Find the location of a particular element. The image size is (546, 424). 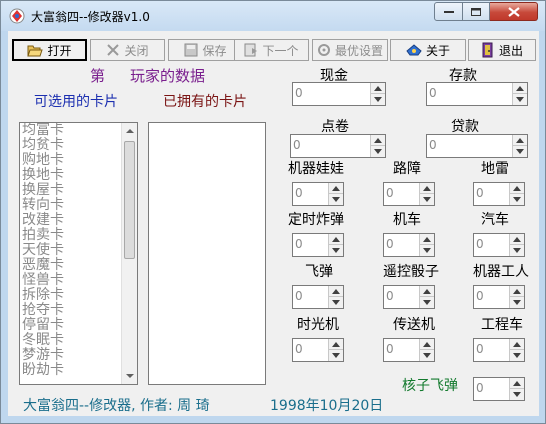

about-button: 关于 is located at coordinates (428, 50).